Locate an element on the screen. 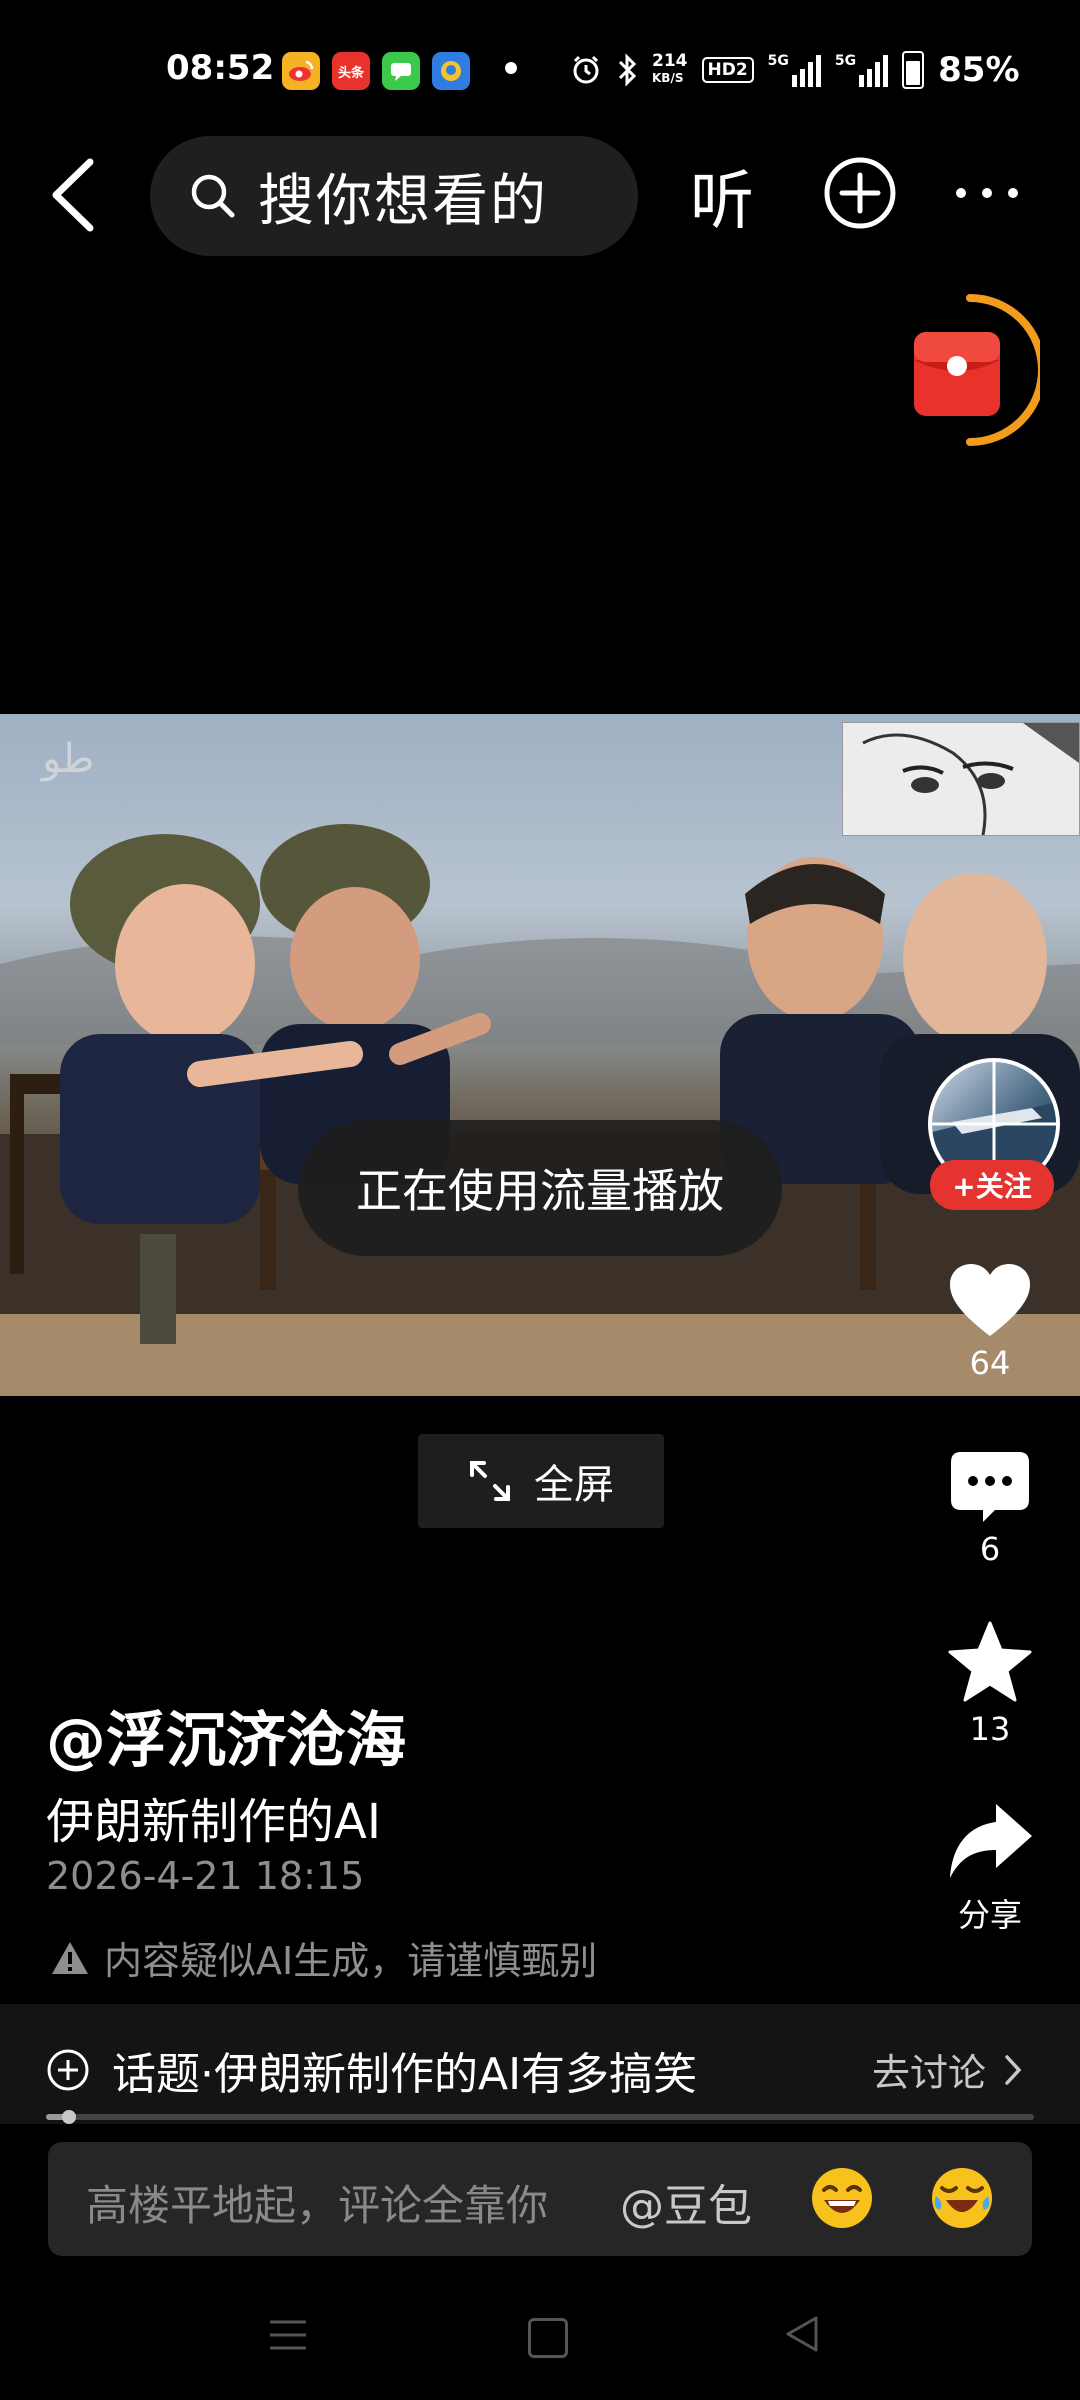  network-notice: 正在使用流量播放 is located at coordinates (540, 1188).